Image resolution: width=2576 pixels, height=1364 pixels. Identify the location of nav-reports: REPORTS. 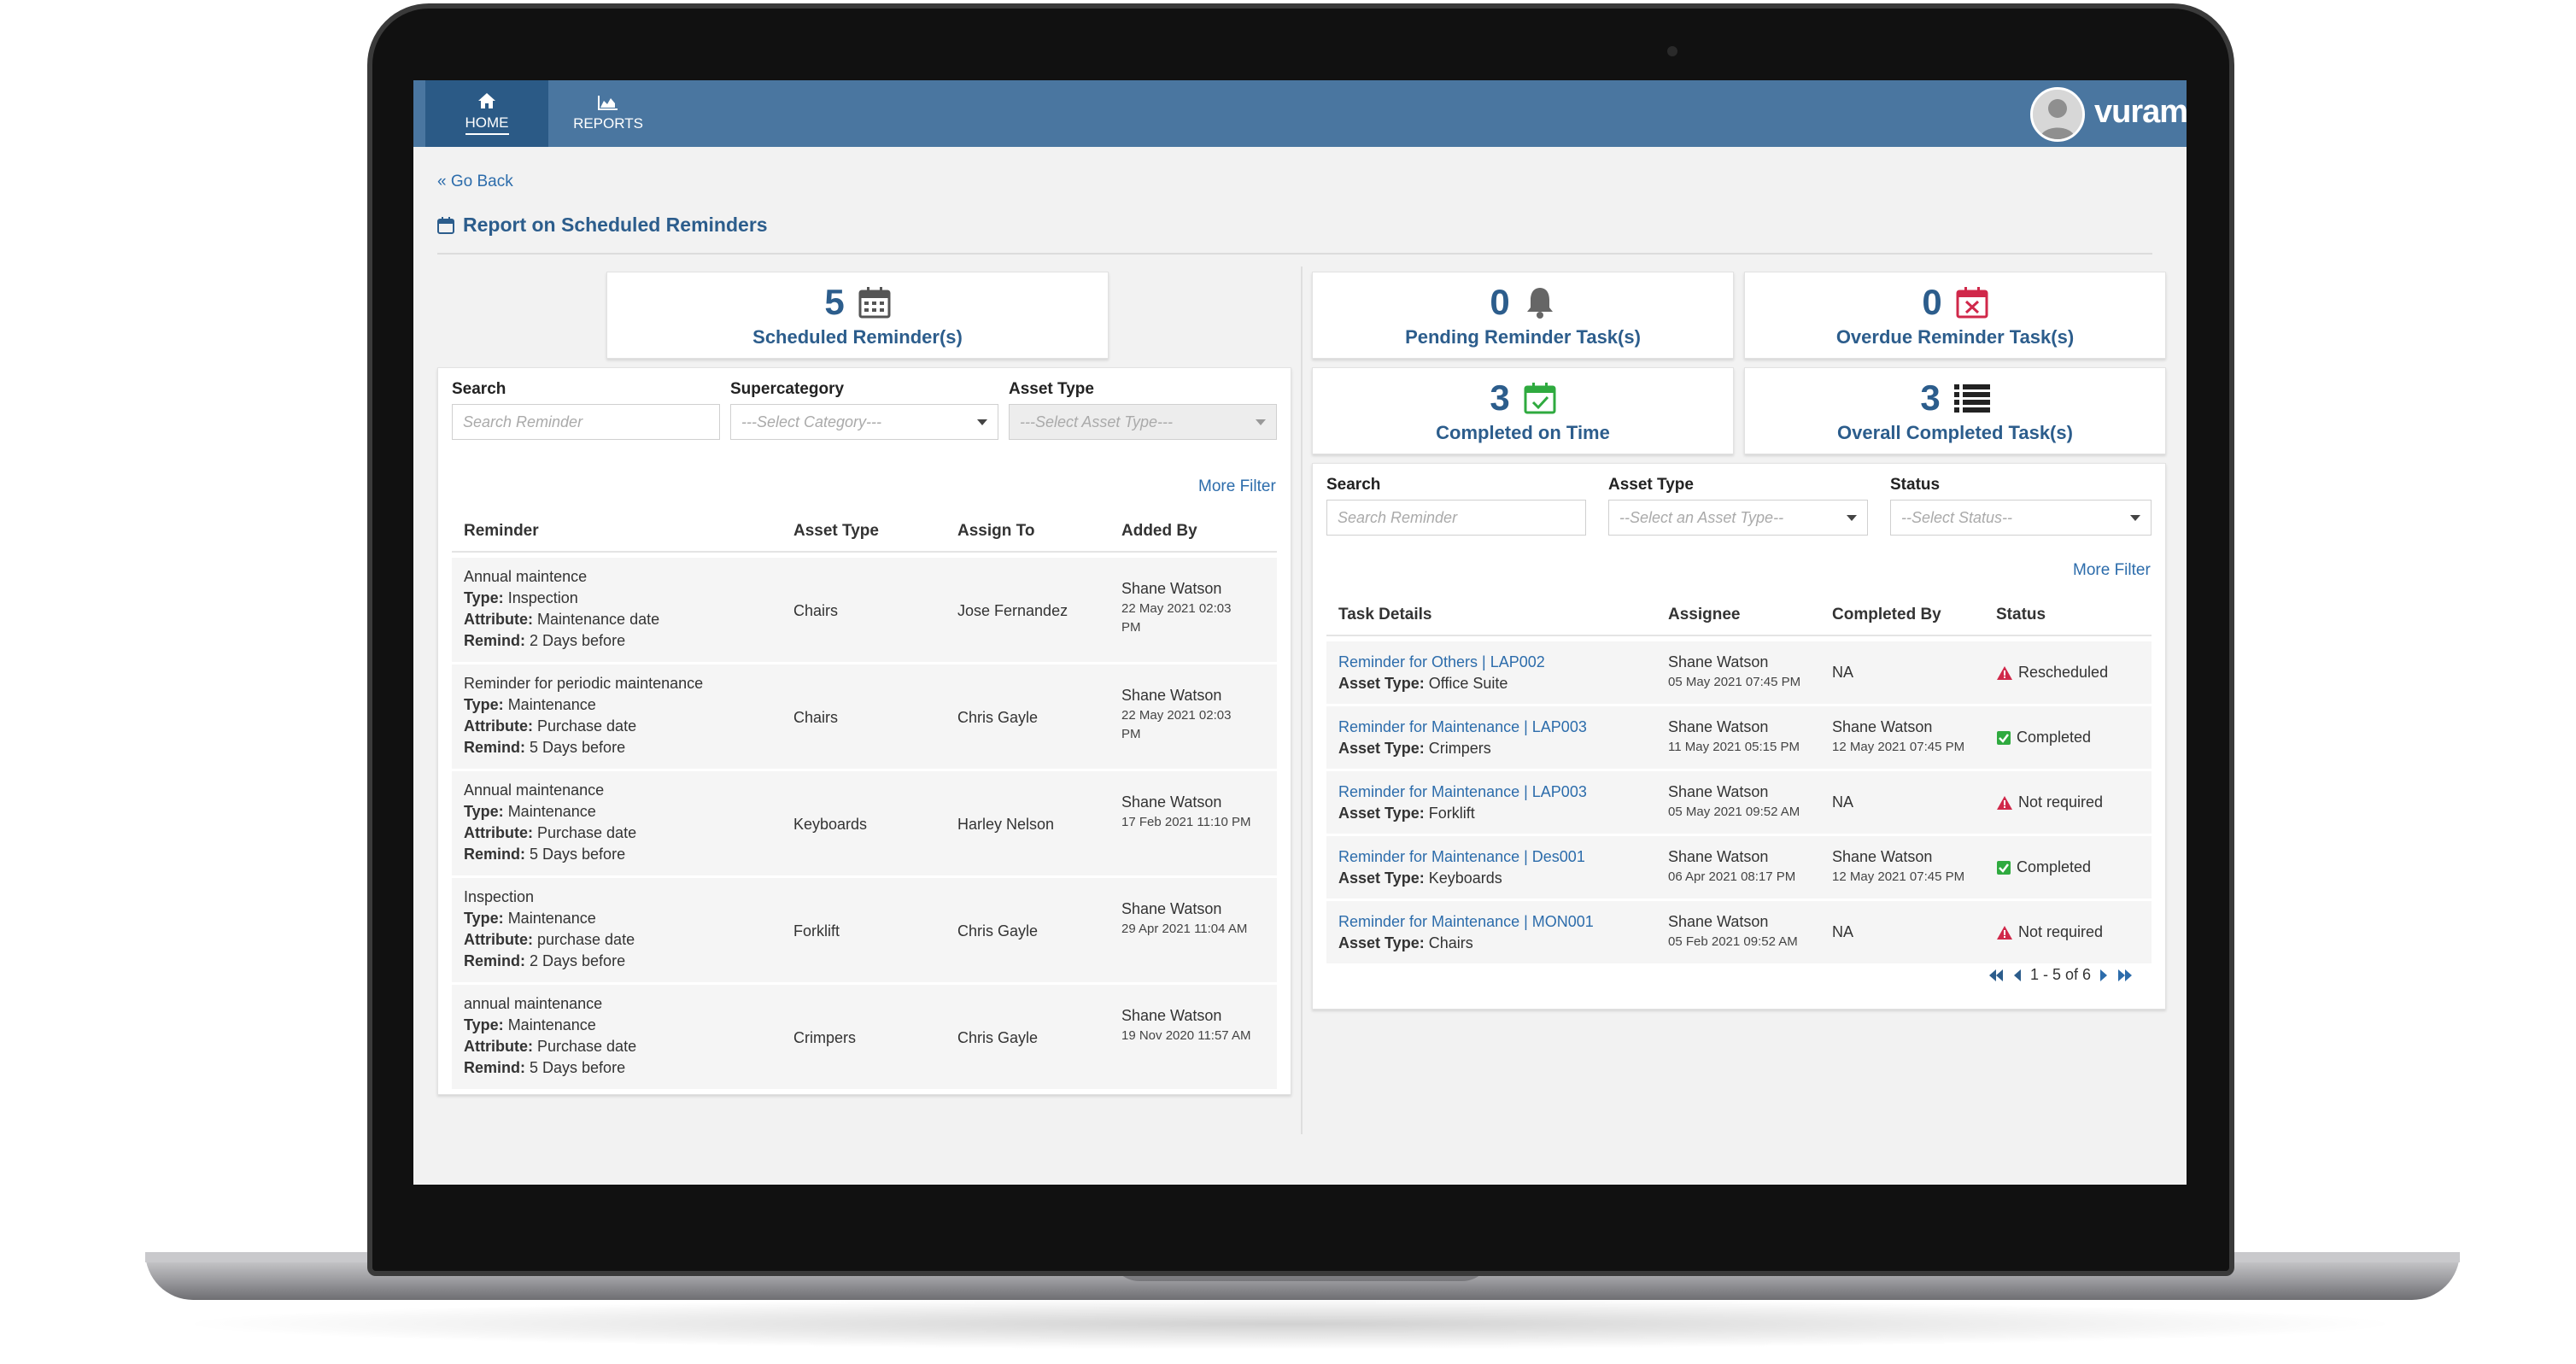
(608, 114).